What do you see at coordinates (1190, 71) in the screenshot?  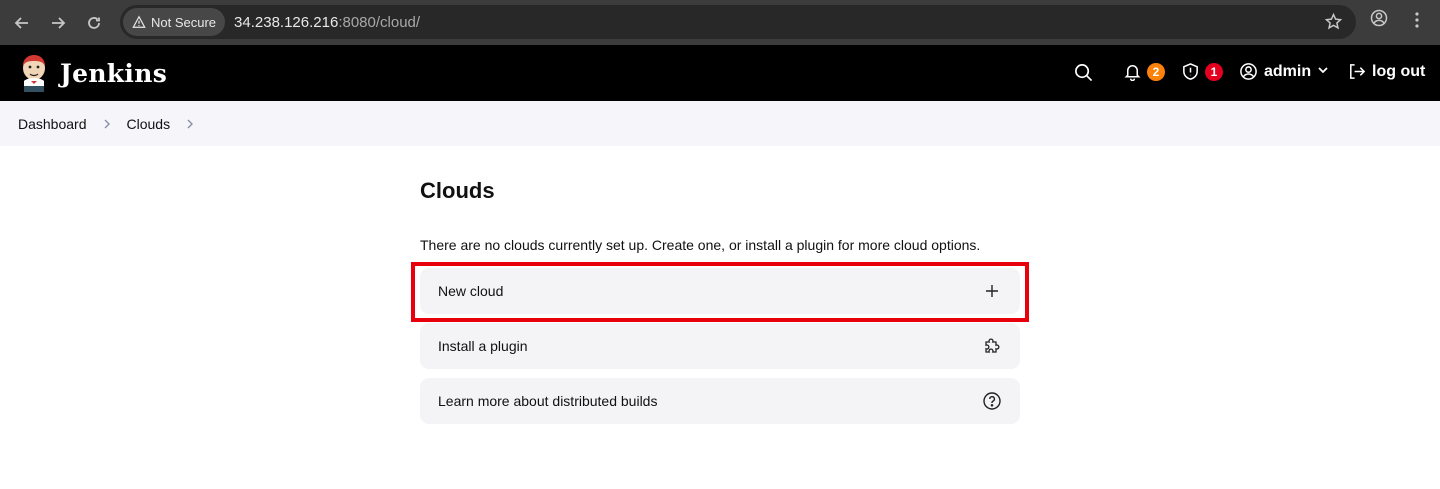 I see `shield-icon` at bounding box center [1190, 71].